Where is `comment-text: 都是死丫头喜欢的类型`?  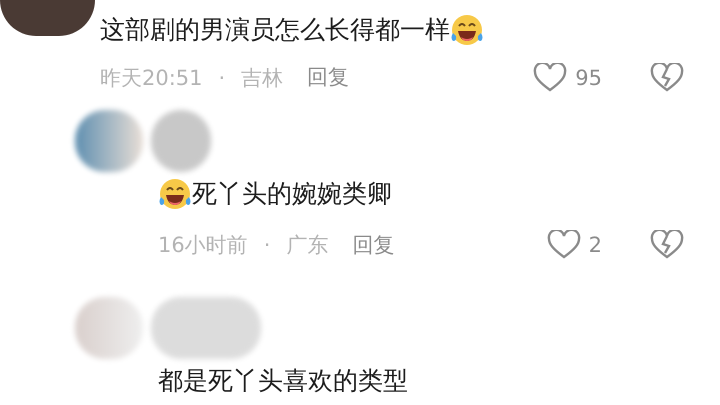 comment-text: 都是死丫头喜欢的类型 is located at coordinates (283, 381).